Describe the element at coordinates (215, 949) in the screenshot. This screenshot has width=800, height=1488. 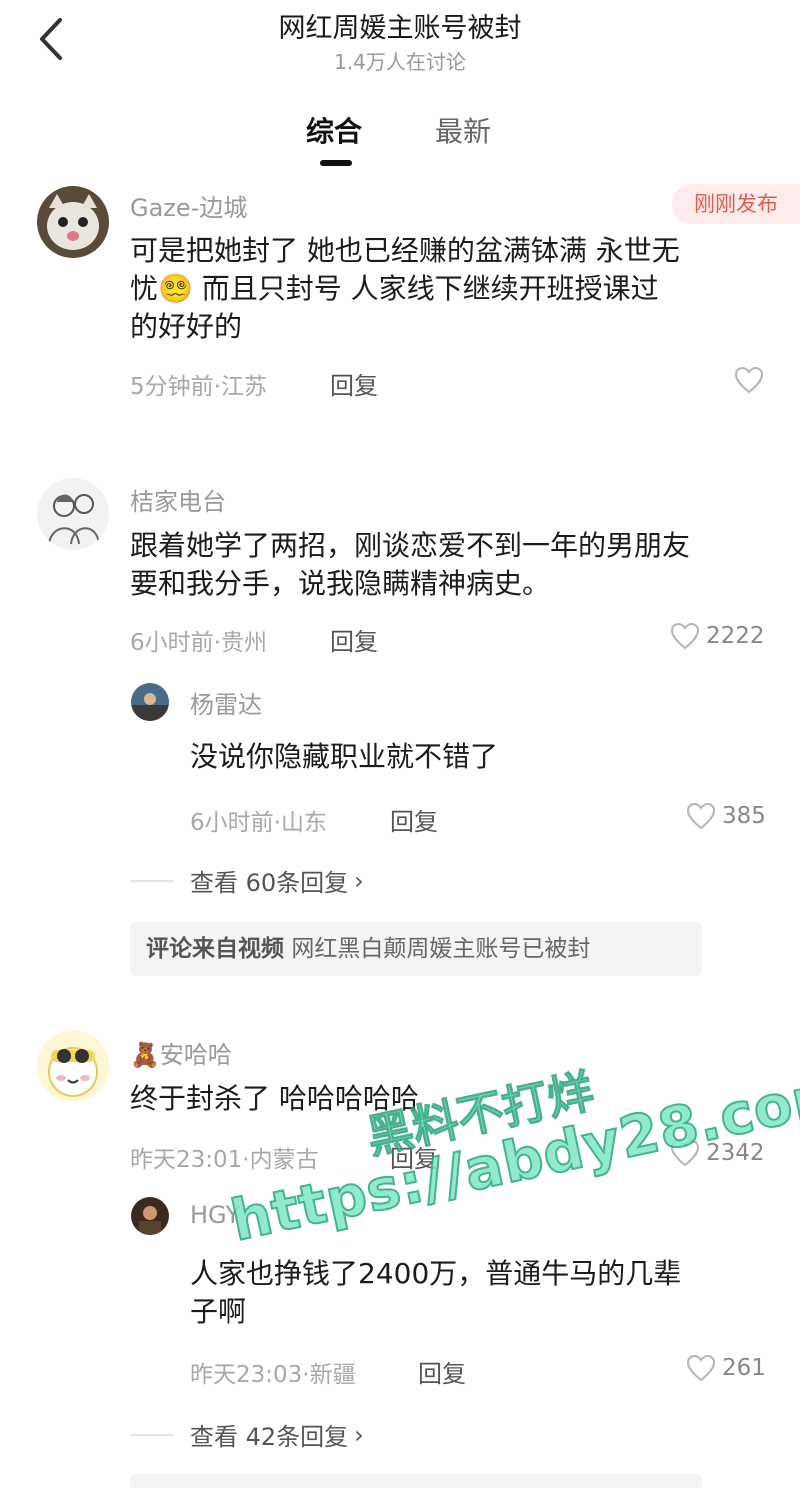
I see `source-label: 评论来自视频` at that location.